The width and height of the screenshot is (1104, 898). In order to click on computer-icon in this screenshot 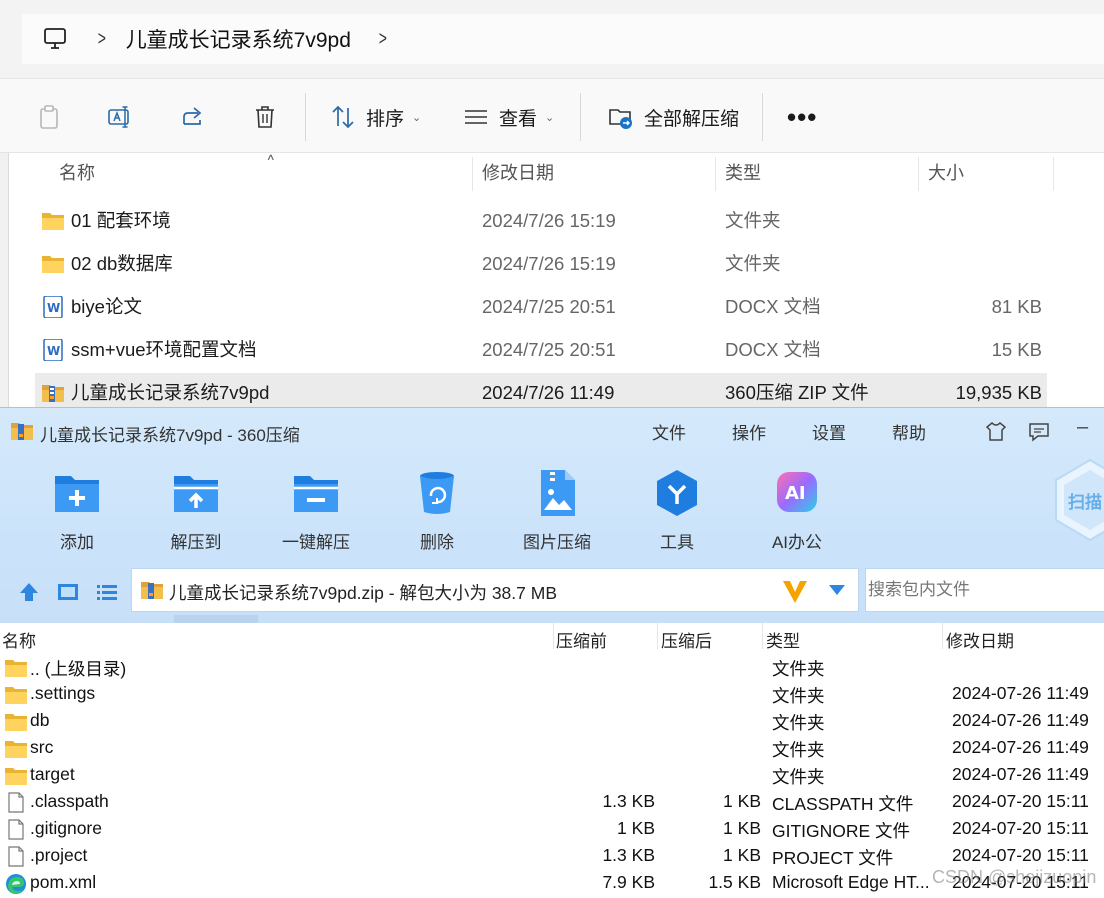, I will do `click(55, 39)`.